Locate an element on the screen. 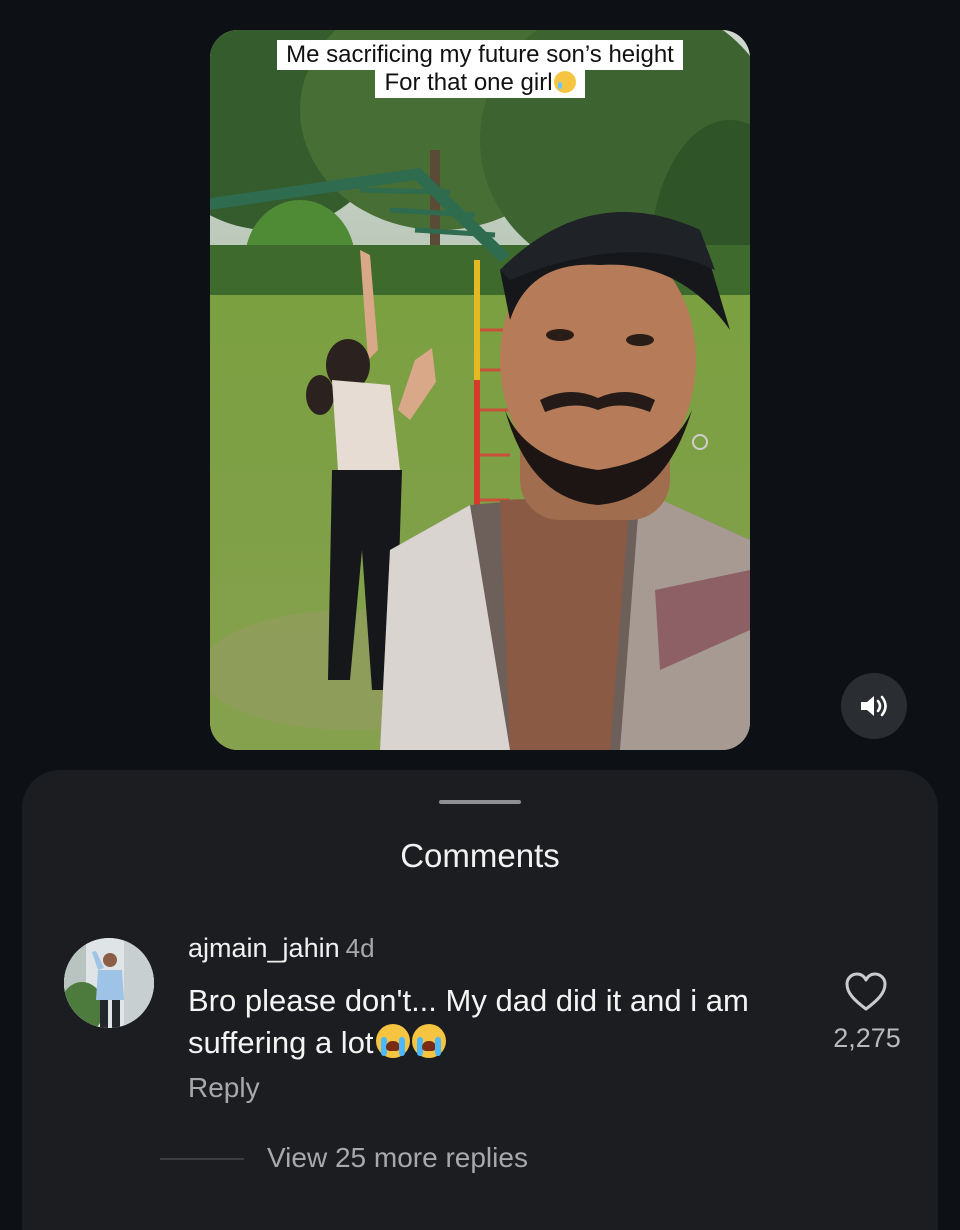 This screenshot has height=1230, width=960. crying-face-emoji-icon is located at coordinates (564, 82).